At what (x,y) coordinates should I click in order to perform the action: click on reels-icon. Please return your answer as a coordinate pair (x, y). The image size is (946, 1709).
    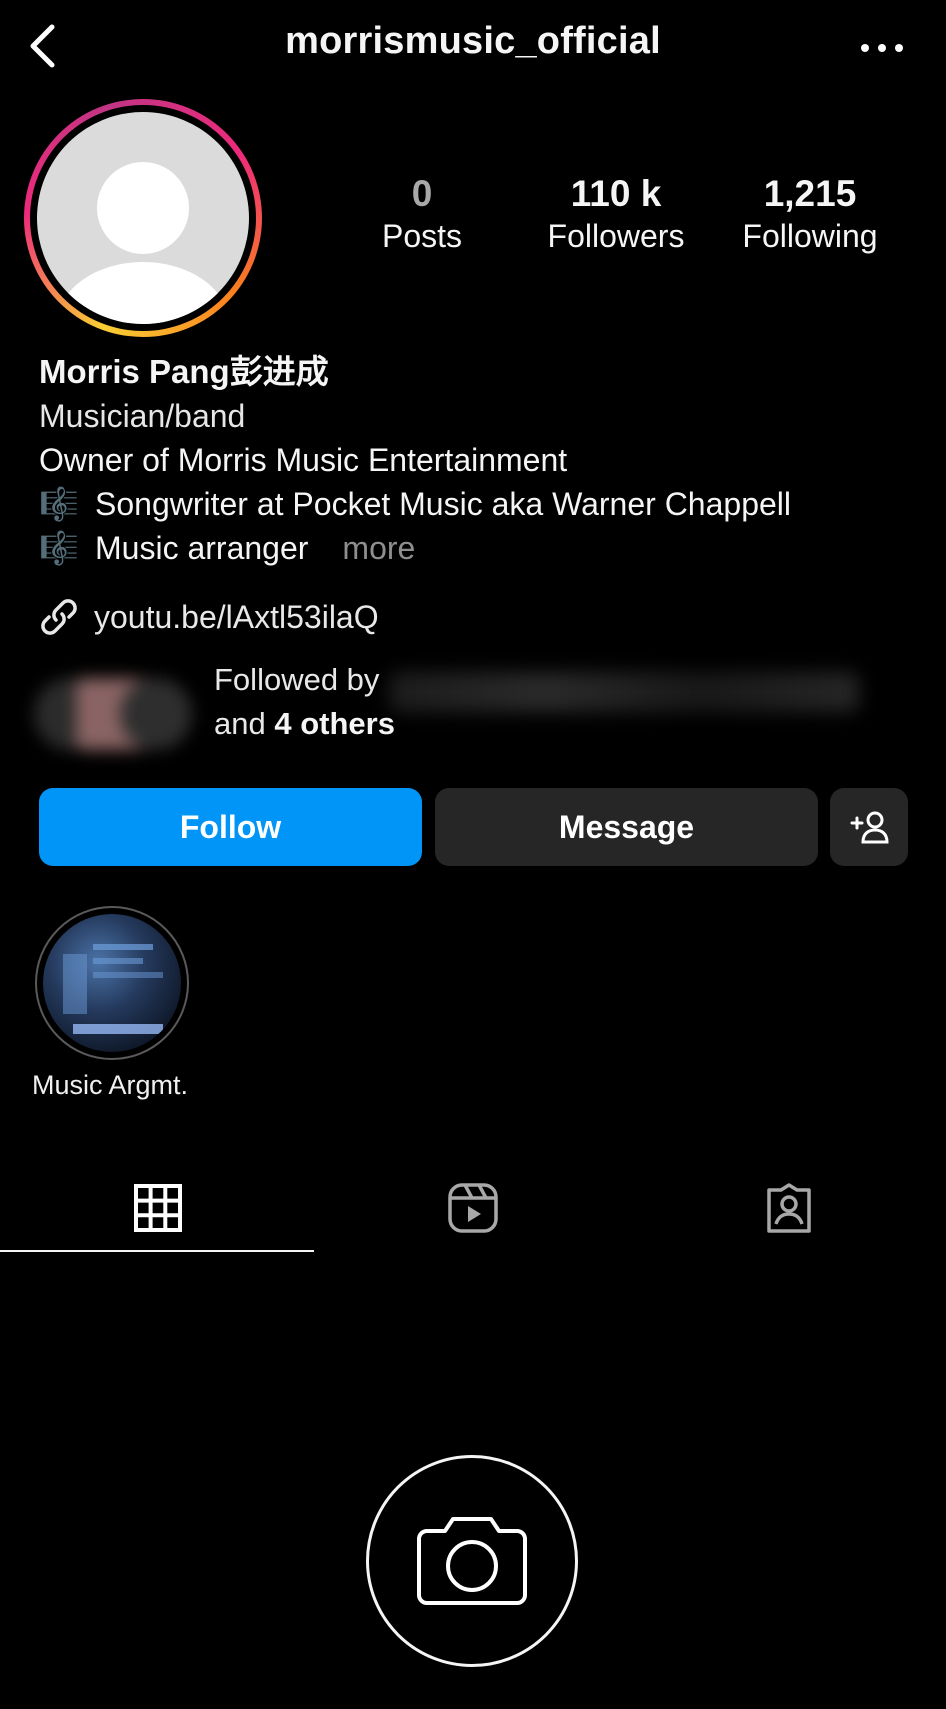
    Looking at the image, I should click on (472, 1208).